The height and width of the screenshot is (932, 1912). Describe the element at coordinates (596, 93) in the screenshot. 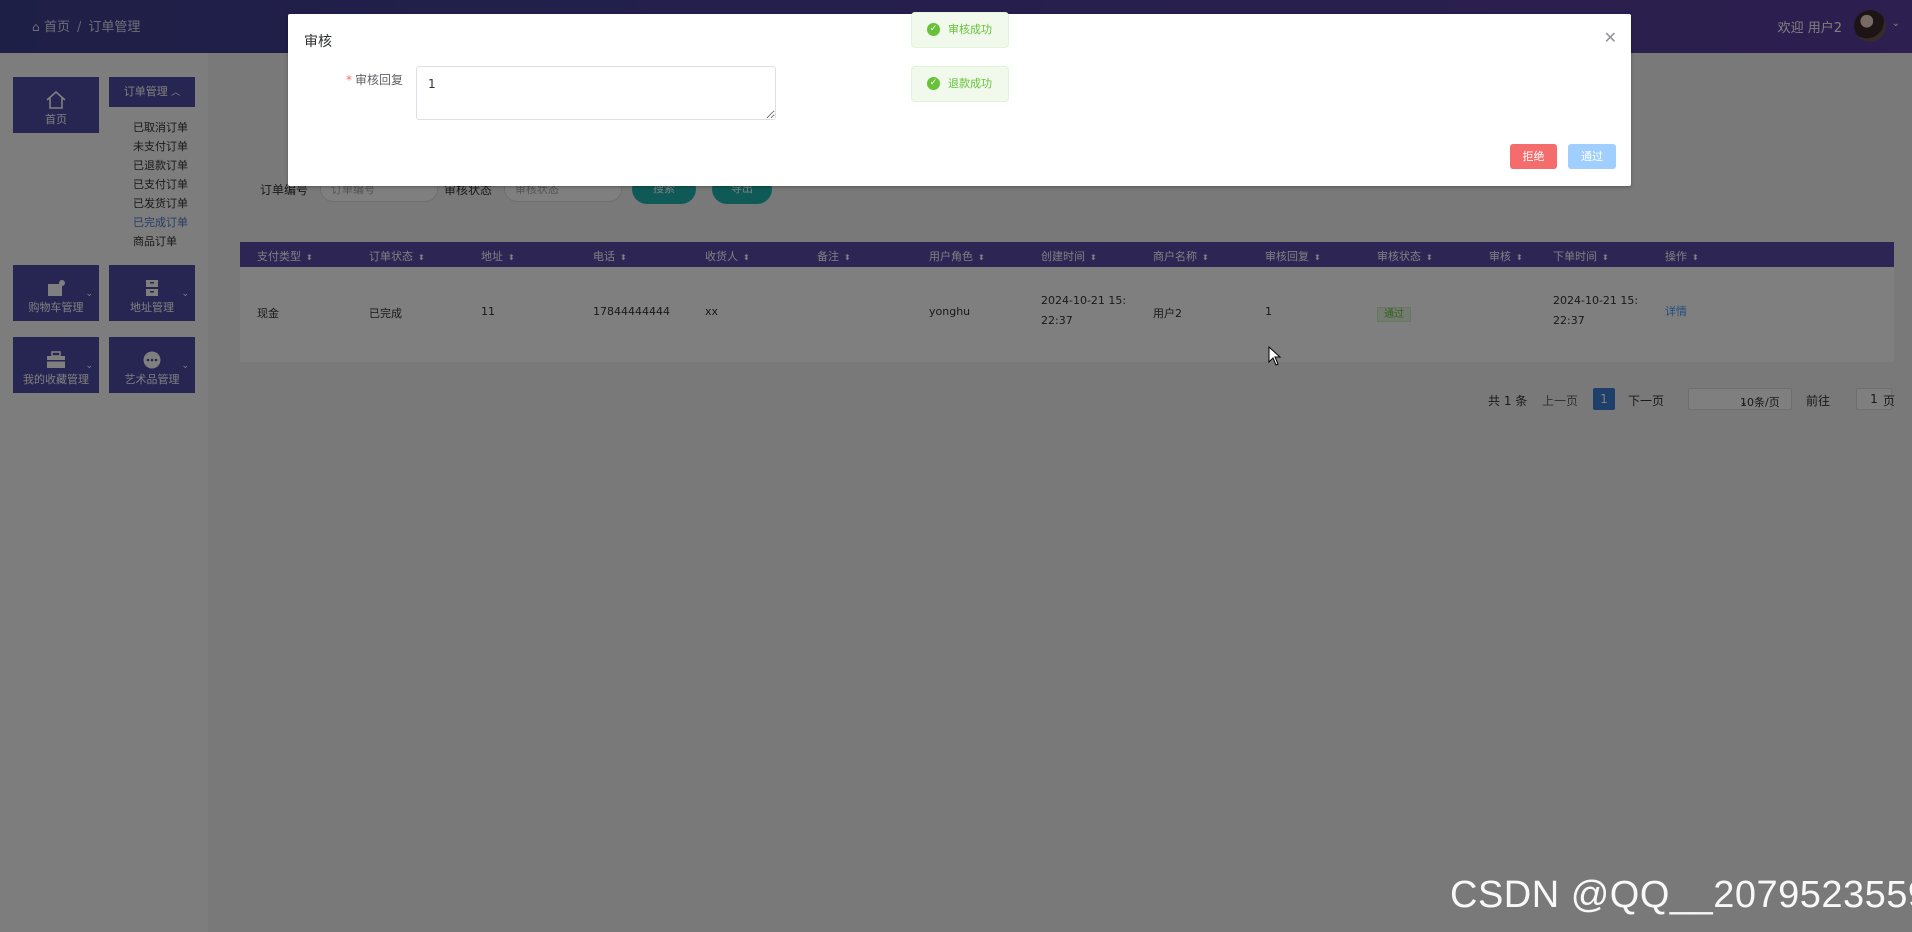

I see `reply-textarea: 1` at that location.